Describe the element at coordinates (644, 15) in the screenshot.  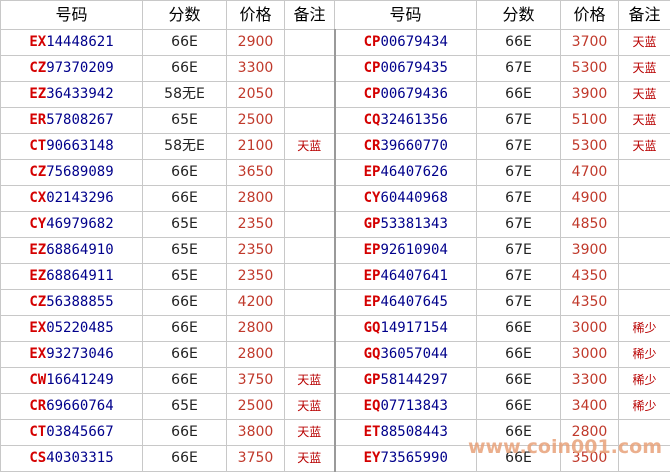
I see `header-note-right: 备注` at that location.